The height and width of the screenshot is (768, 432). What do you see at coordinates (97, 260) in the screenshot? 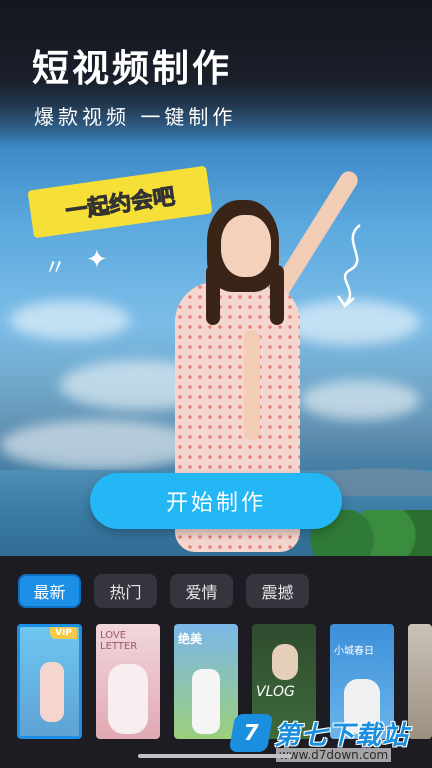
I see `sparkle-icon: ✦` at bounding box center [97, 260].